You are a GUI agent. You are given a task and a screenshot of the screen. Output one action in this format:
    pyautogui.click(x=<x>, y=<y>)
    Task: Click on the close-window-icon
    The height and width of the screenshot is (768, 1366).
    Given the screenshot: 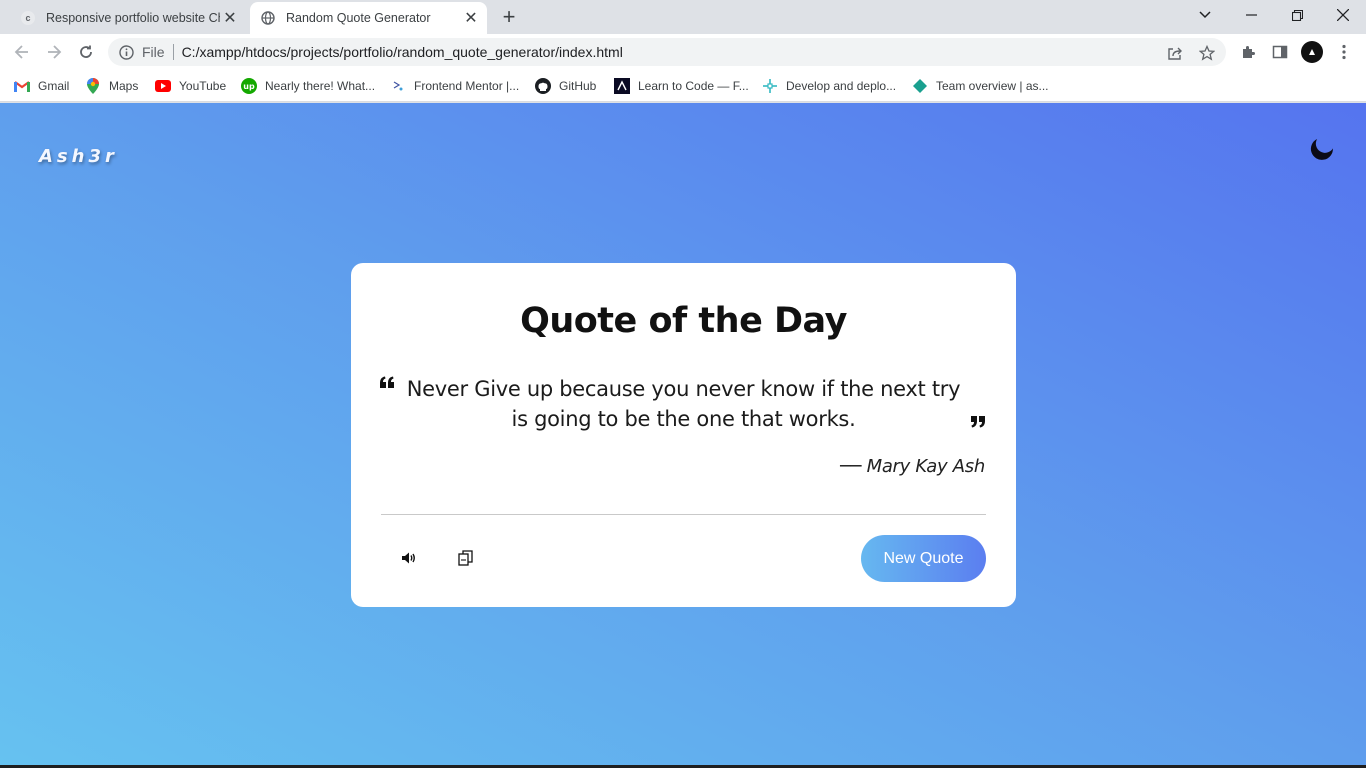 What is the action you would take?
    pyautogui.click(x=1343, y=15)
    